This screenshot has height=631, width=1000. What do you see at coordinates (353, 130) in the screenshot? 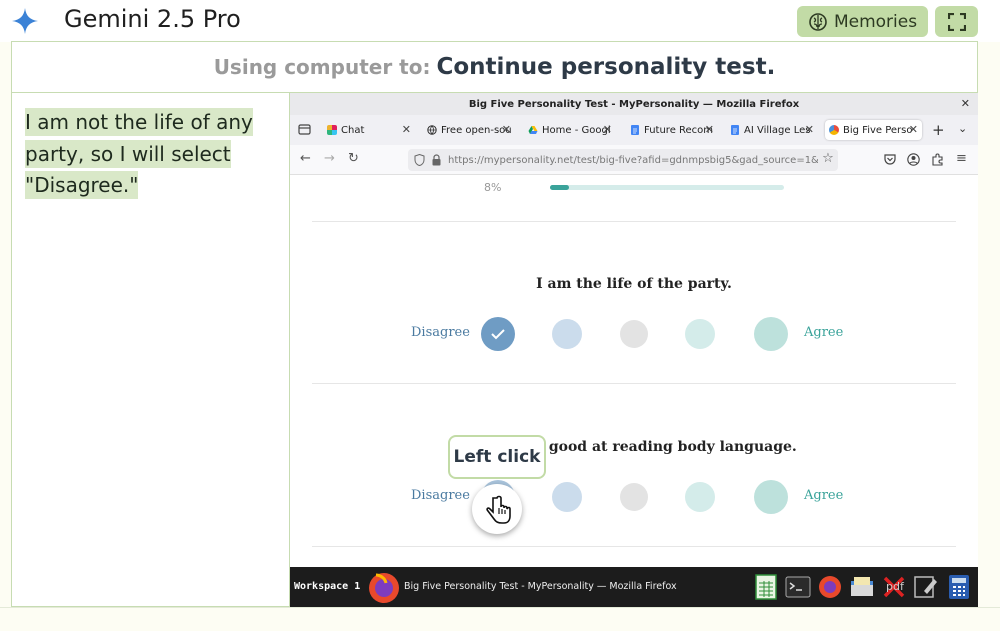
I see `tab-label: Chat` at bounding box center [353, 130].